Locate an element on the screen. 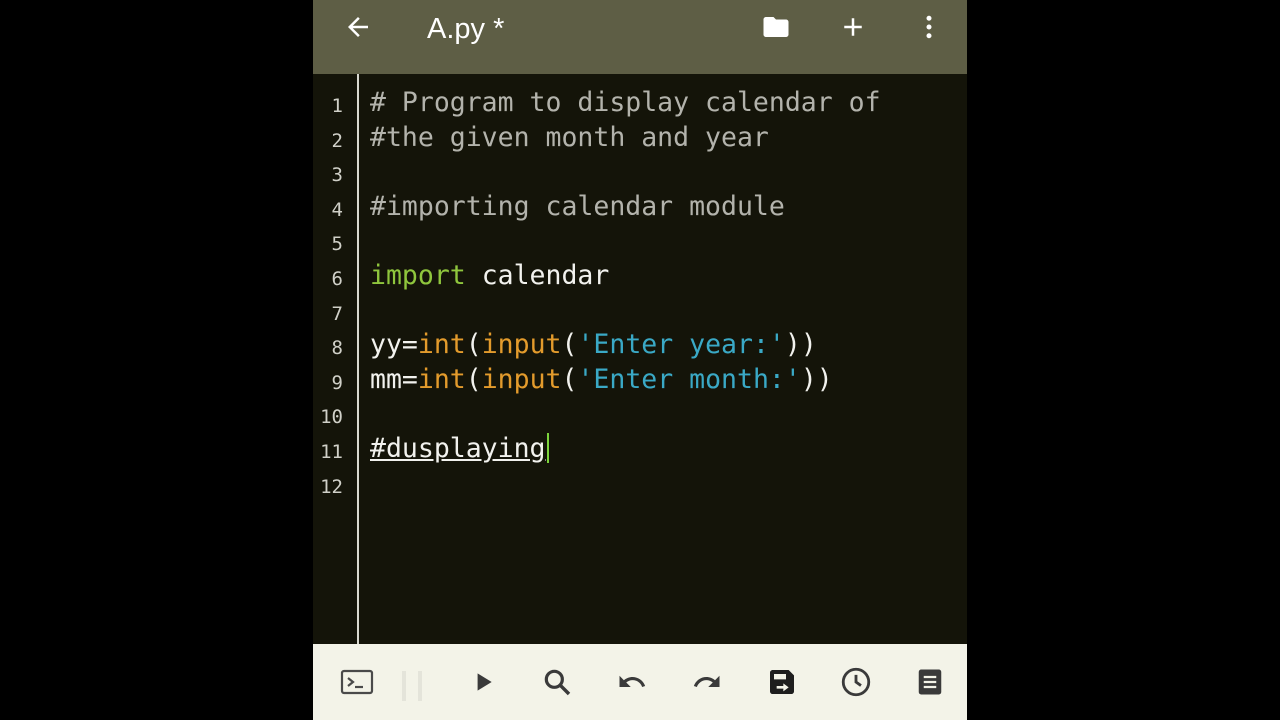 The height and width of the screenshot is (720, 1280). code-line: # Program to display calendar of is located at coordinates (625, 103).